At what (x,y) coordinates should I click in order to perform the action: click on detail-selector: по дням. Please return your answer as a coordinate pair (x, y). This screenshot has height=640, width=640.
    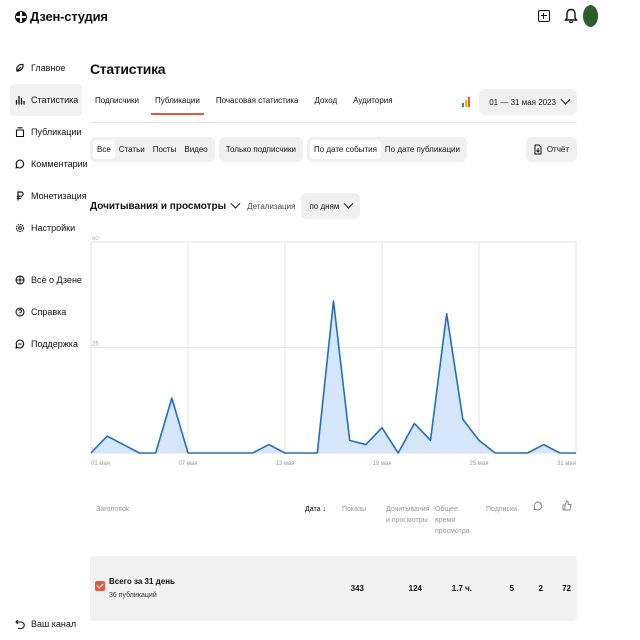
    Looking at the image, I should click on (331, 206).